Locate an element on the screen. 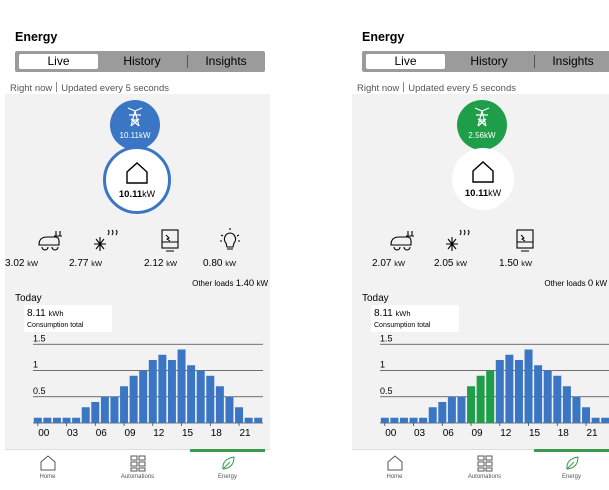 This screenshot has height=490, width=609. tab-divider is located at coordinates (187, 61).